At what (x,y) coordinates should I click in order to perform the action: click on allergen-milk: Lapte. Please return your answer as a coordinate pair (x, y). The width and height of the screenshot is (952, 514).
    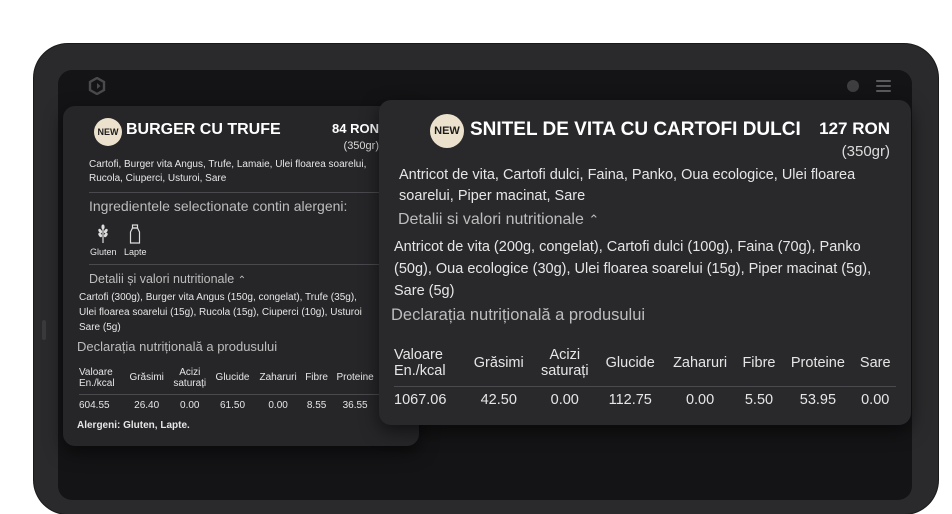
    Looking at the image, I should click on (135, 240).